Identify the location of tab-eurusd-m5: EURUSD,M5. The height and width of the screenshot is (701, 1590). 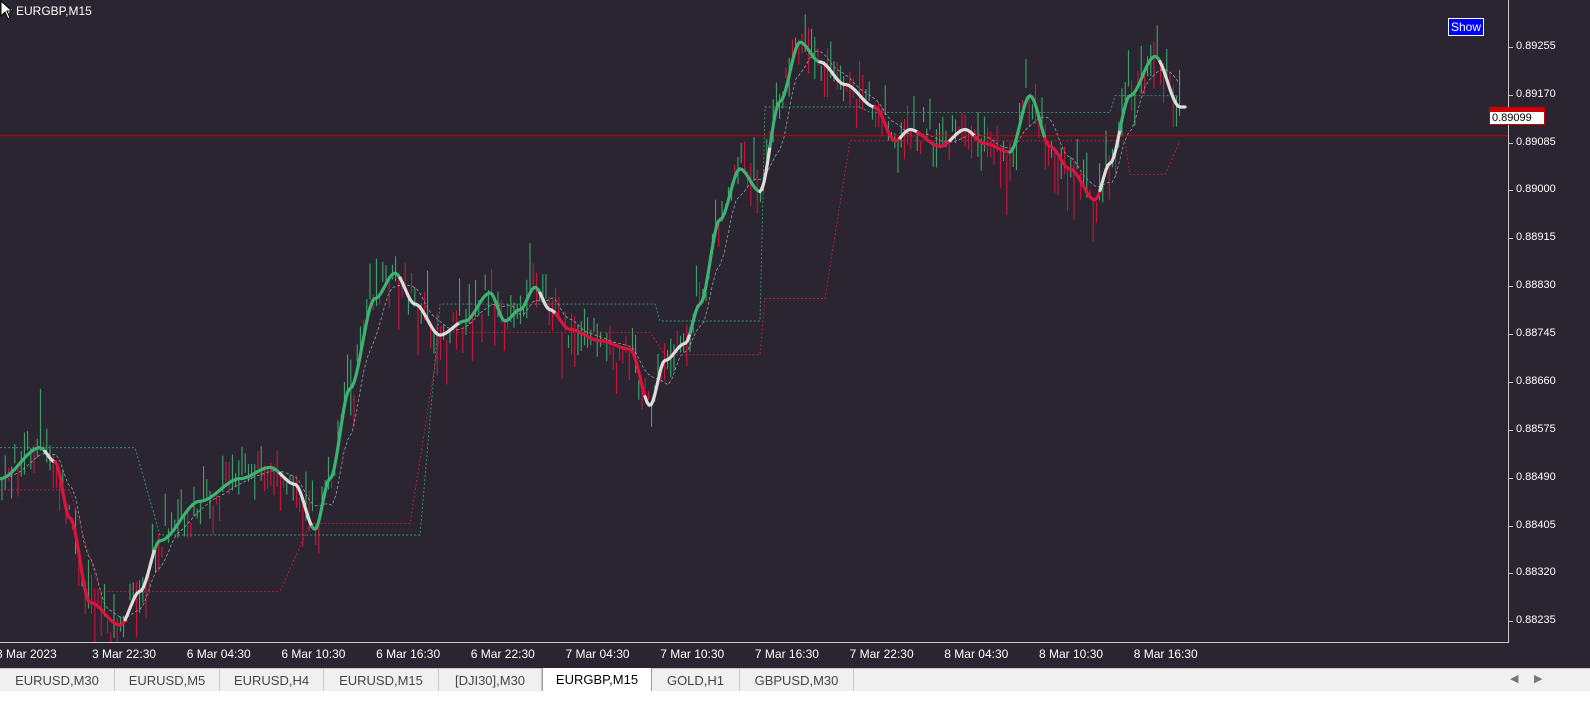
(167, 680).